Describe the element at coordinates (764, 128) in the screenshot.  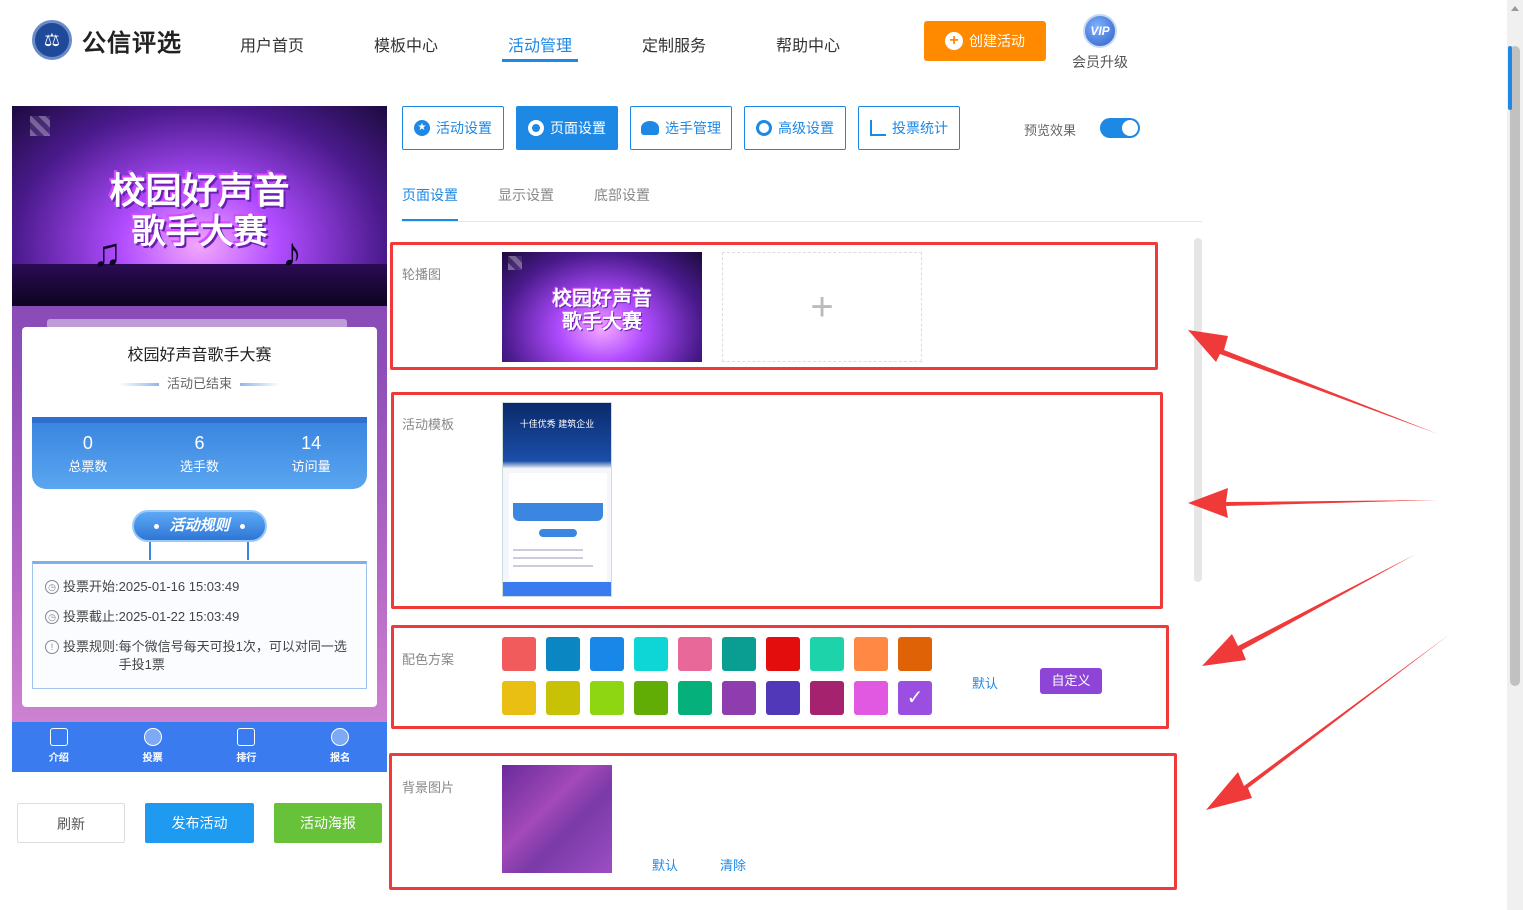
I see `cogs-icon` at that location.